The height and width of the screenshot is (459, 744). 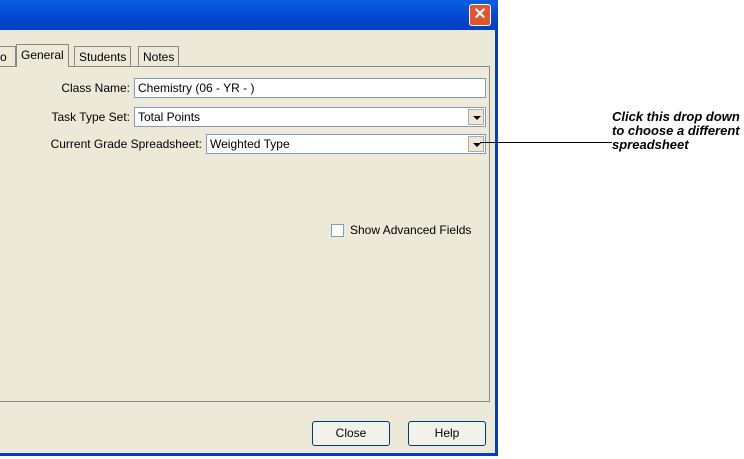 I want to click on class-name-field: Chemistry (06 - YR - ), so click(x=310, y=88).